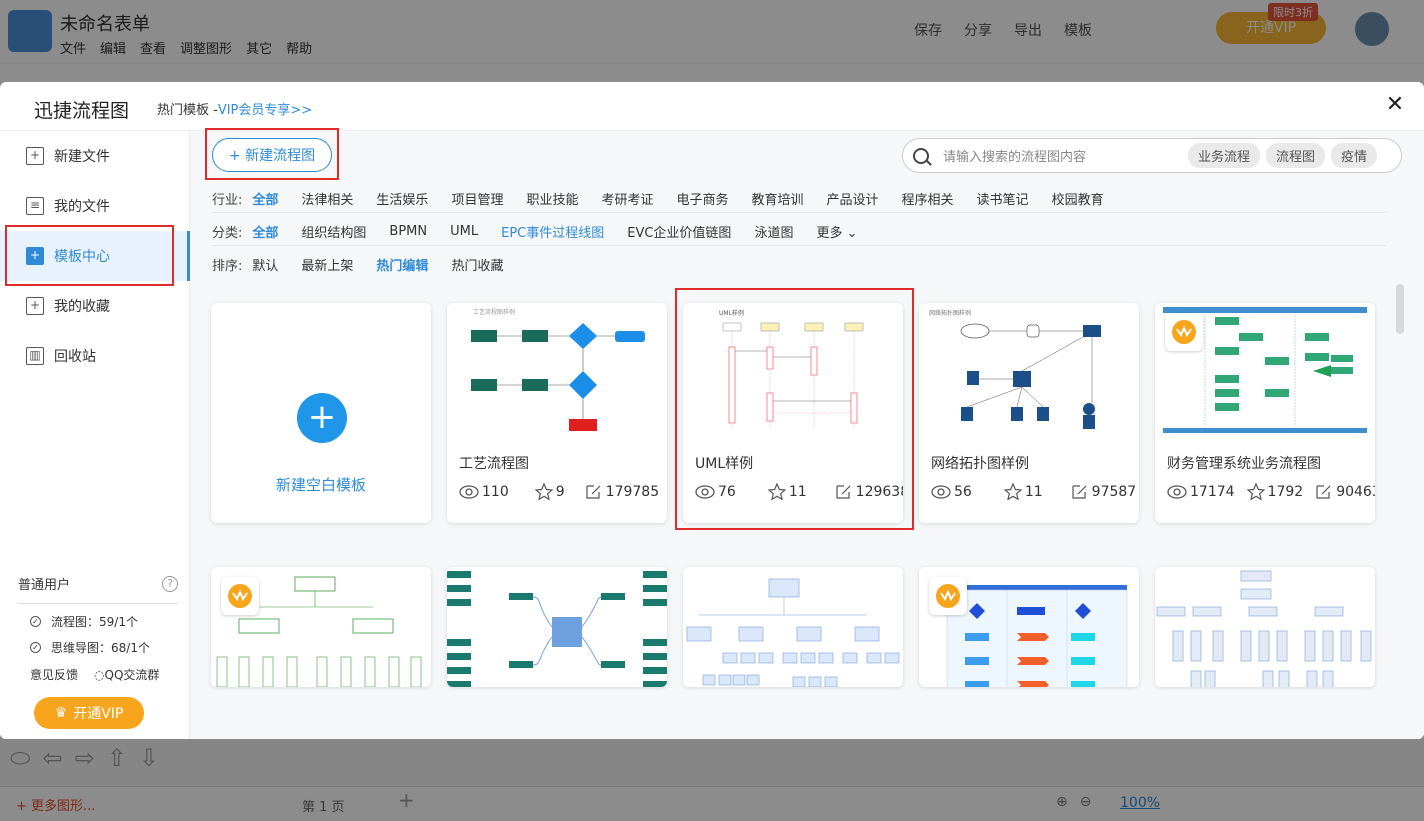 This screenshot has width=1424, height=821. Describe the element at coordinates (1212, 491) in the screenshot. I see `views-count: 17174` at that location.